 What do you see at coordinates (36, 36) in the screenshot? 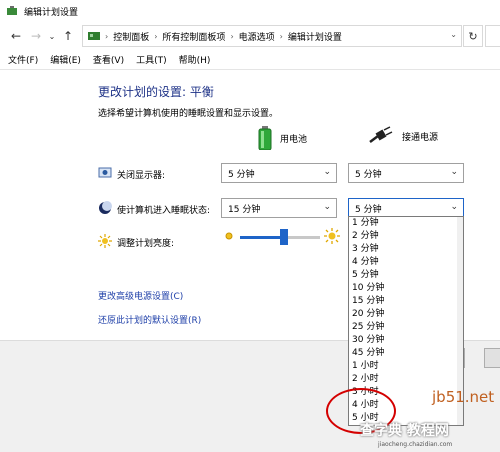
I see `forward-arrow-icon: →` at bounding box center [36, 36].